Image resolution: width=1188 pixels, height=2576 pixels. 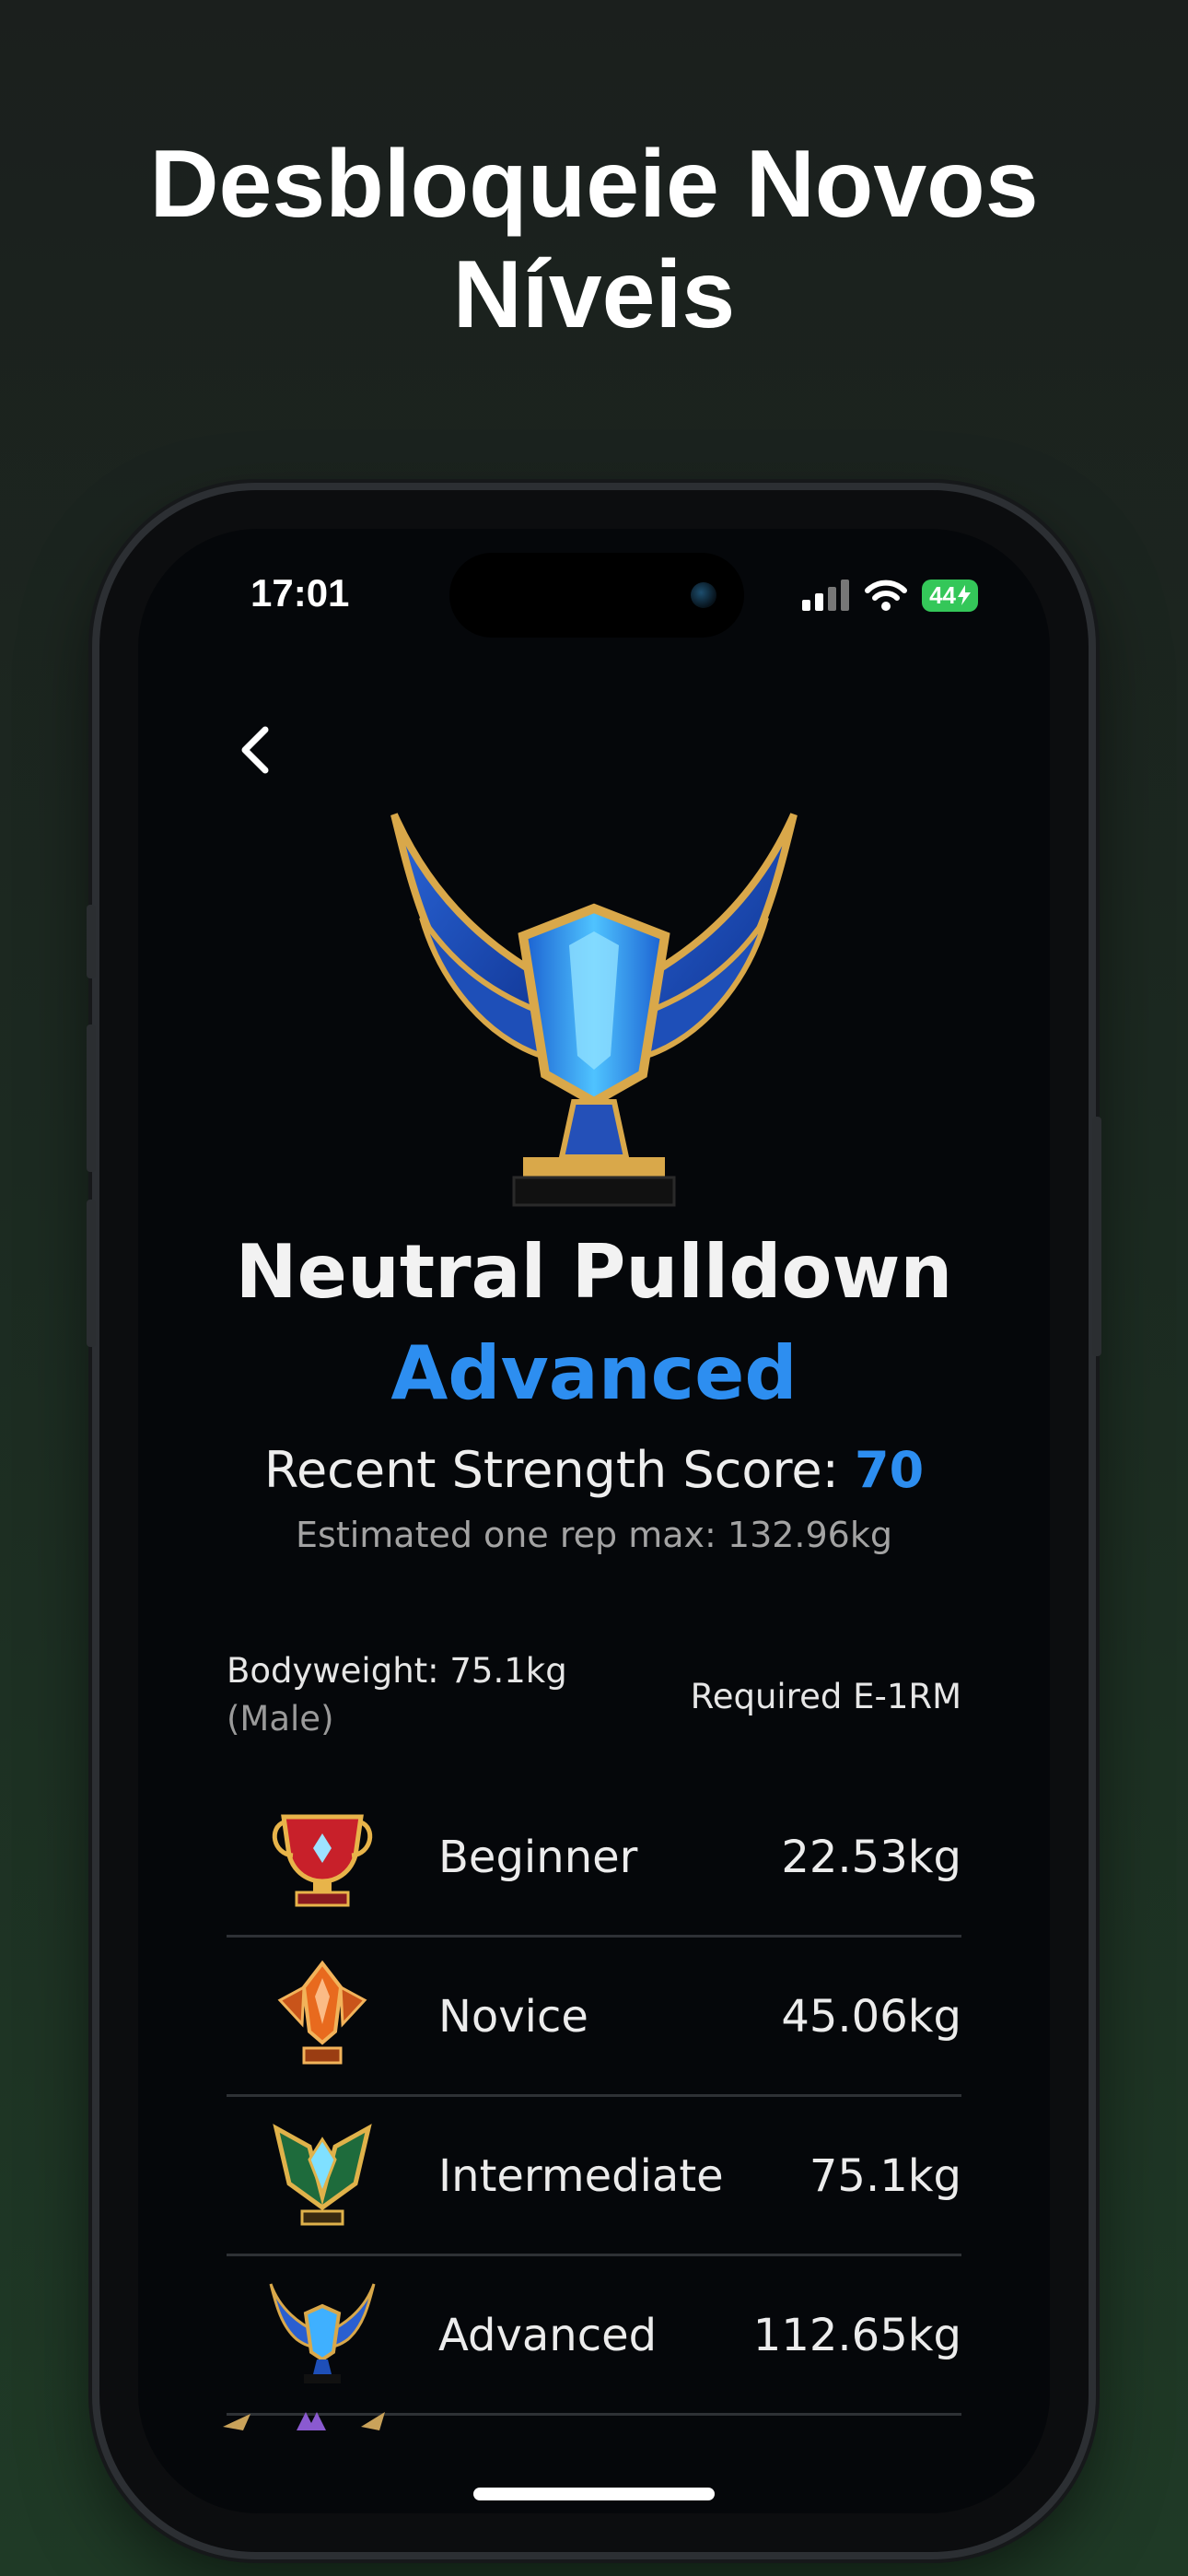 What do you see at coordinates (548, 2335) in the screenshot?
I see `level-label: Advanced` at bounding box center [548, 2335].